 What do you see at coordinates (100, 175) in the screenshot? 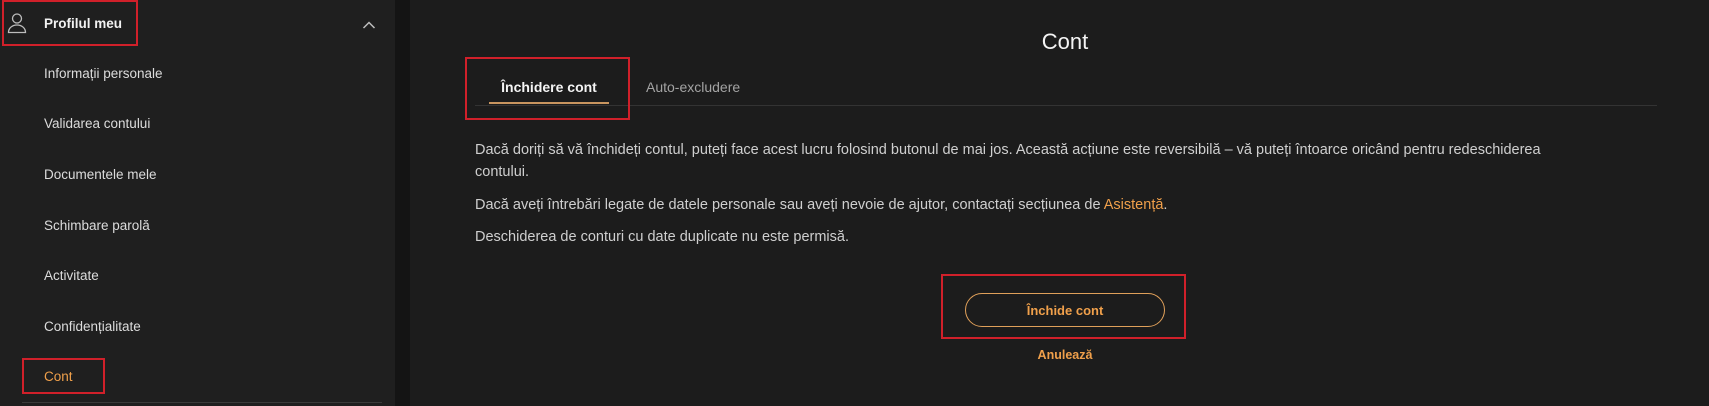
I see `sidebar-item-my-documents: Documentele mele` at bounding box center [100, 175].